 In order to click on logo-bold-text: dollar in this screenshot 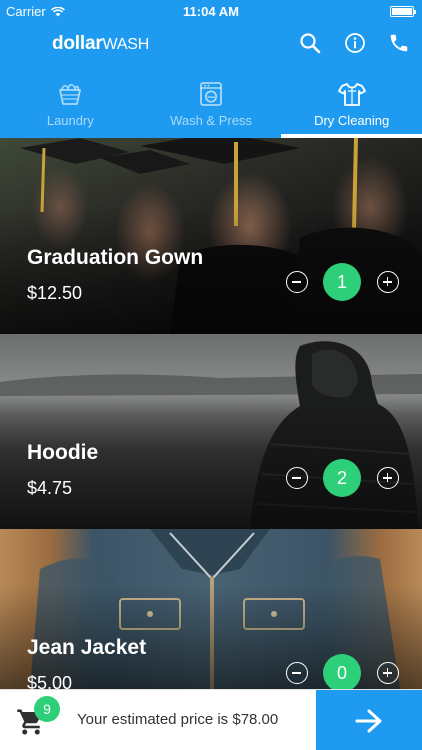, I will do `click(77, 43)`.